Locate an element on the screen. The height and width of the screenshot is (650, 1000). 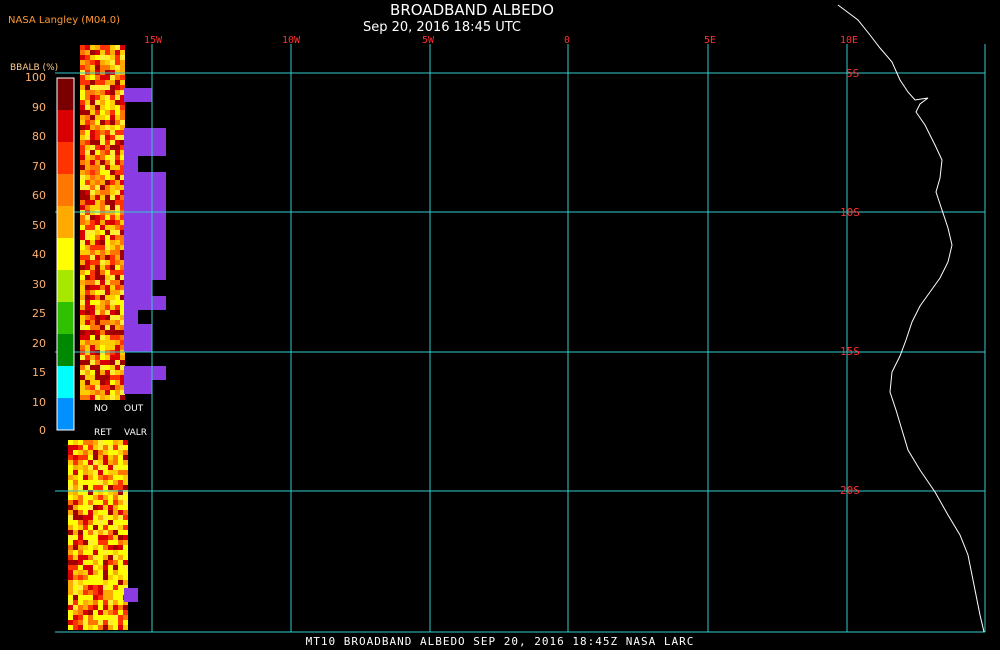
source-label: NASA Langley (M04.0) is located at coordinates (64, 20).